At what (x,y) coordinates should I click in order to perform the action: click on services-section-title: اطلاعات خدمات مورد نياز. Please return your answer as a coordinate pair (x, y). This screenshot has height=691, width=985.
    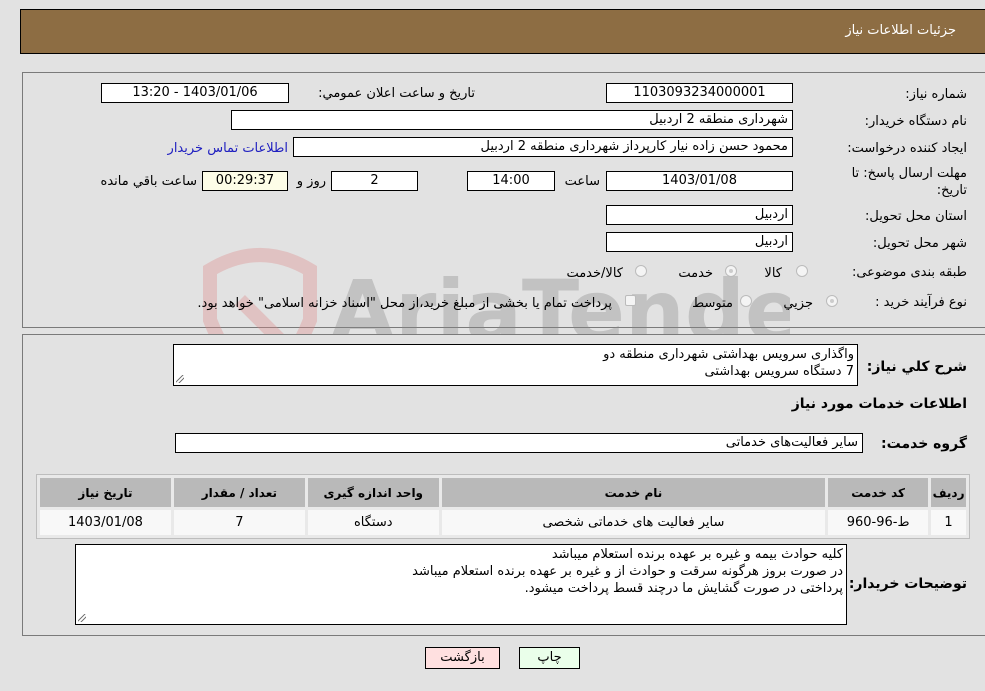
    Looking at the image, I should click on (879, 404).